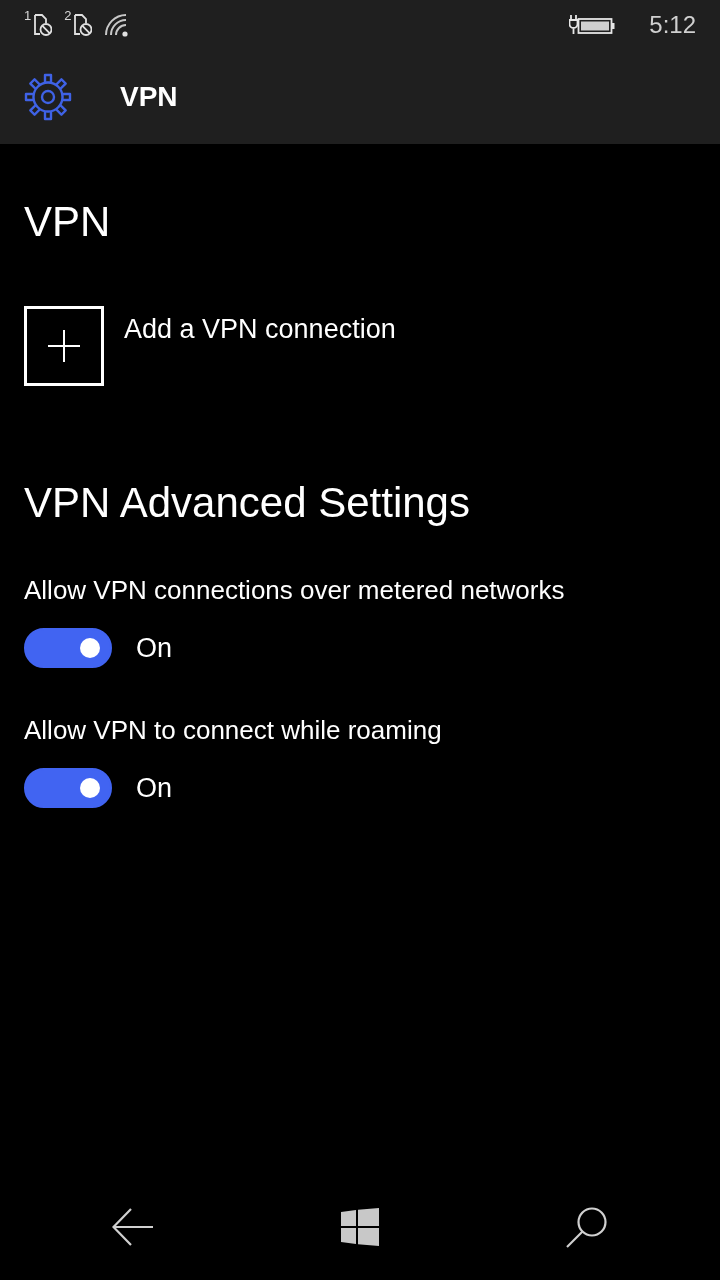  I want to click on sim-slot-number: 2, so click(68, 16).